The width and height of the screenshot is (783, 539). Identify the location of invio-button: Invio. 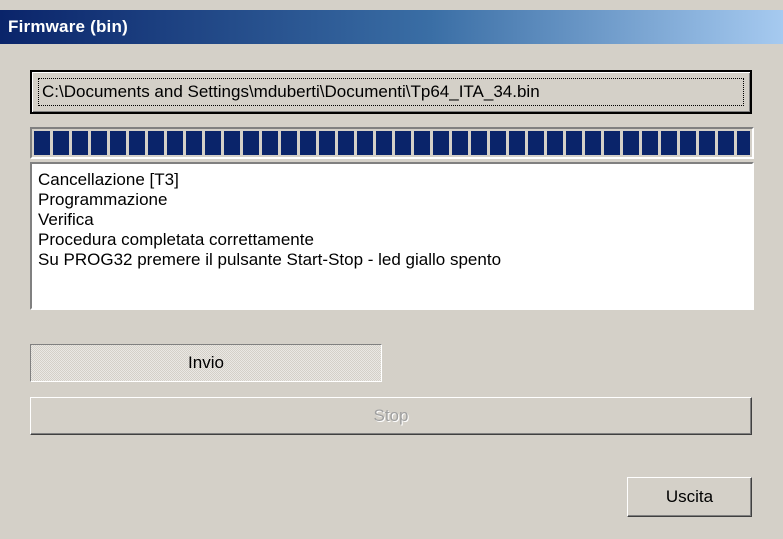
(206, 363).